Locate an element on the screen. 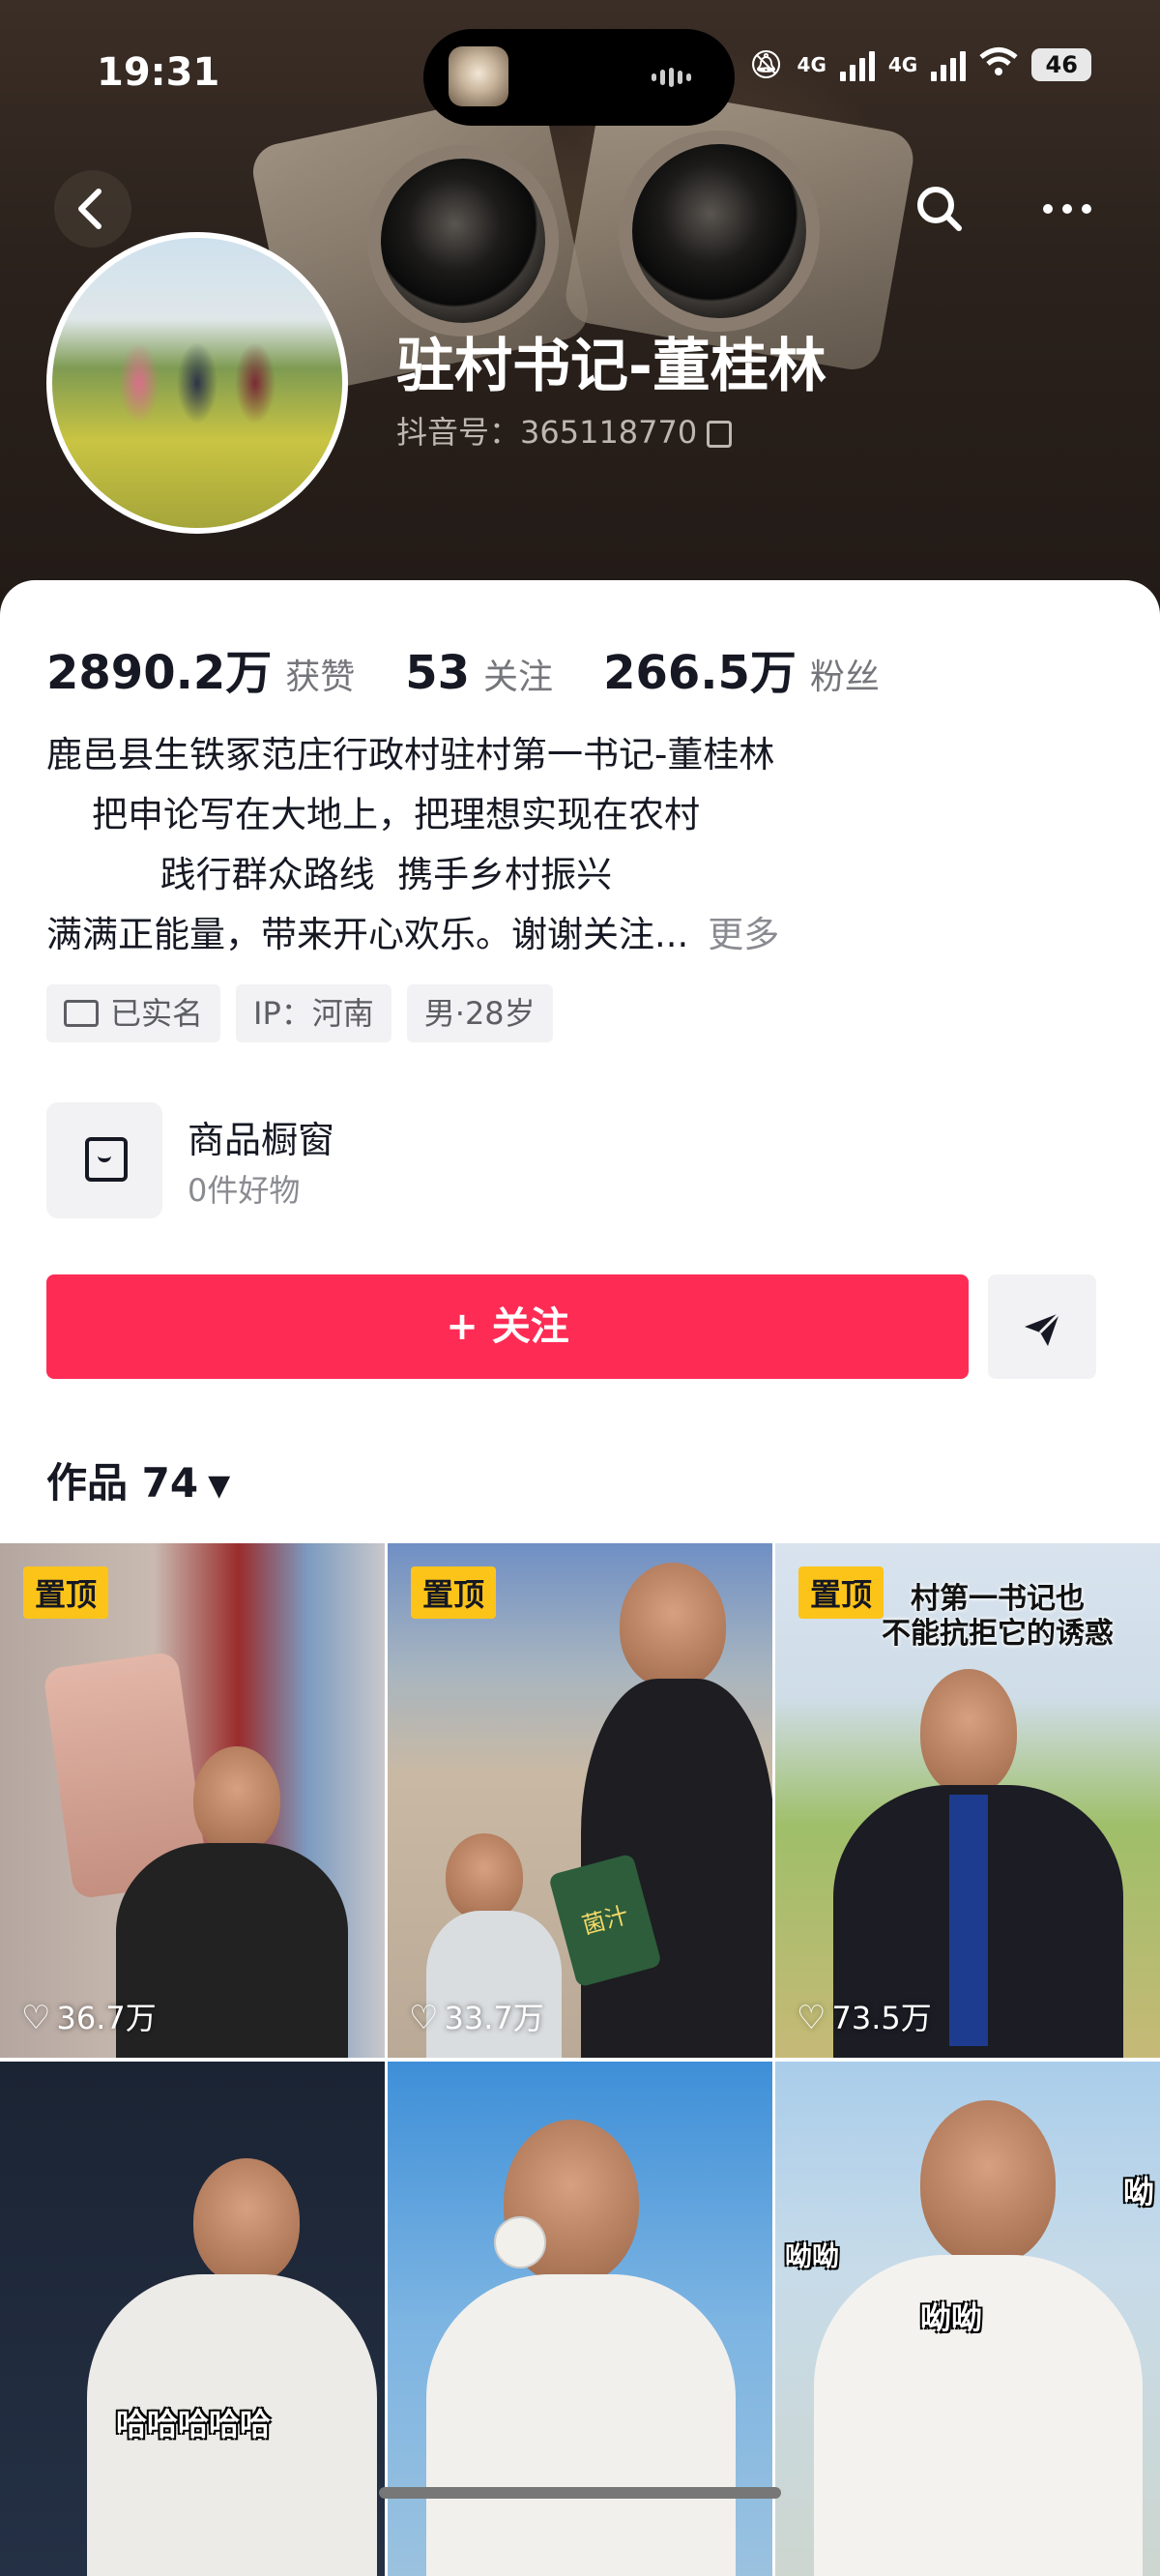  status-icons: 🔕︎ 4G 4G 46 is located at coordinates (921, 64).